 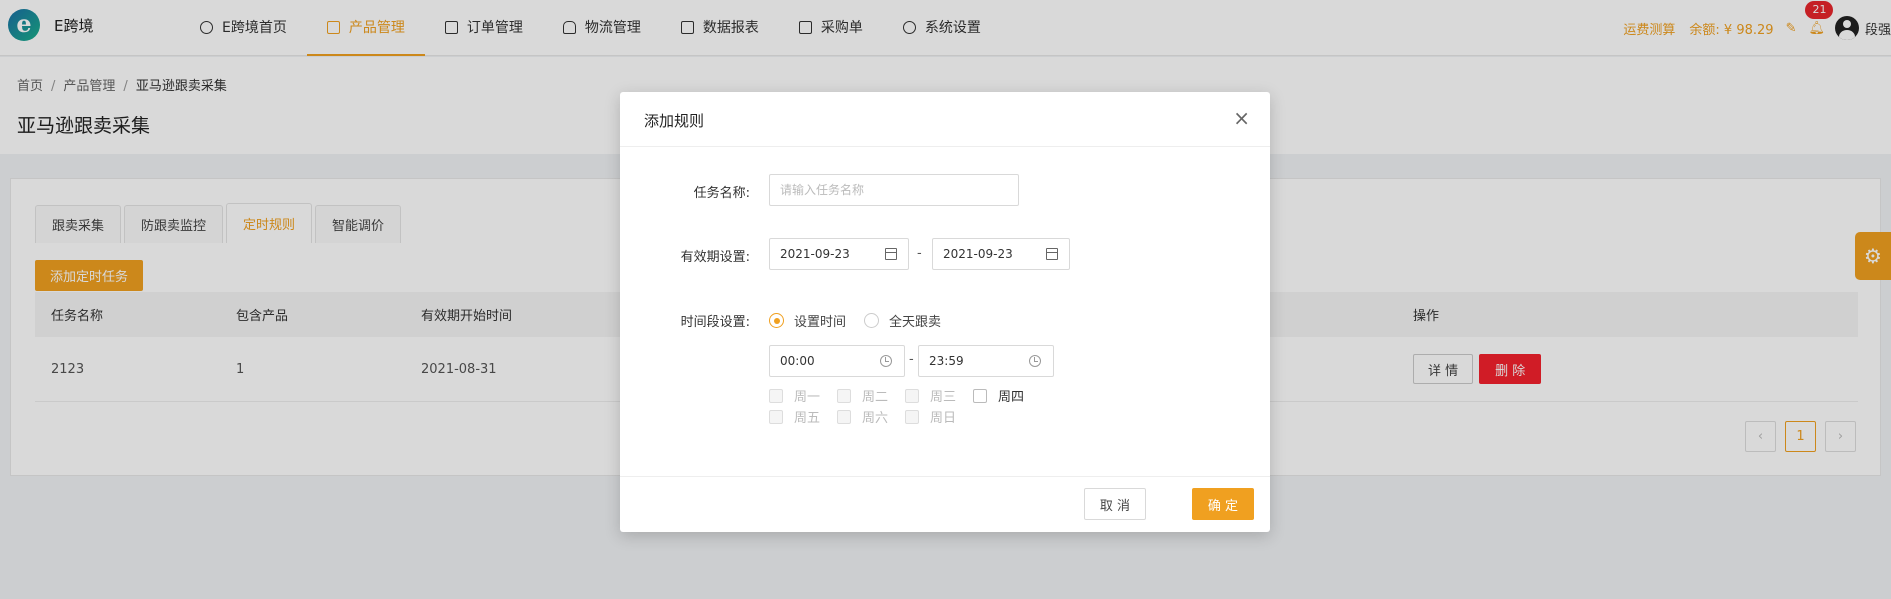 What do you see at coordinates (820, 322) in the screenshot?
I see `radio-label: 设置时间` at bounding box center [820, 322].